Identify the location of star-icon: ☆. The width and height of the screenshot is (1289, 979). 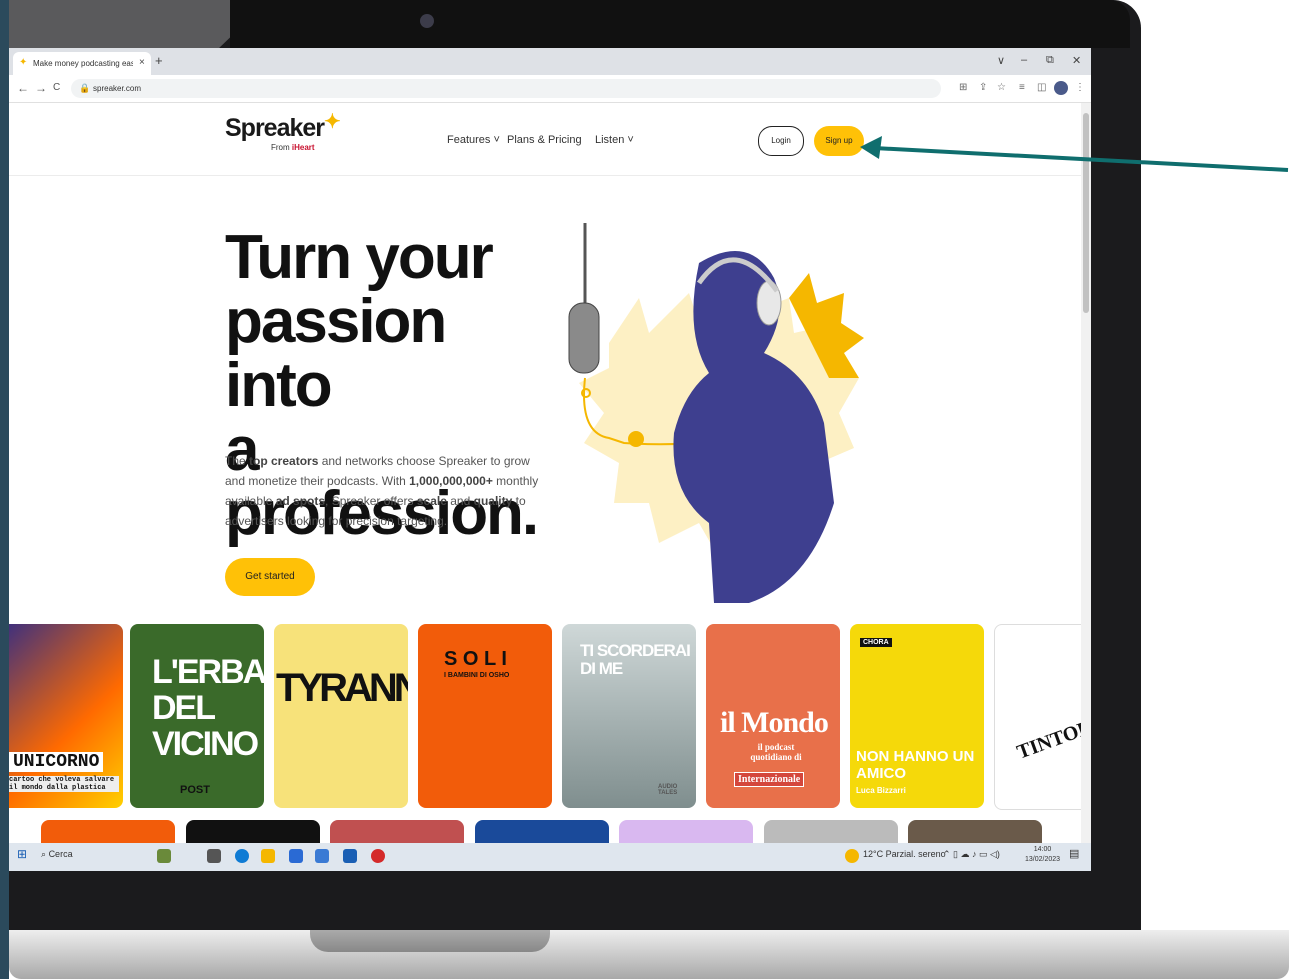
(1001, 87).